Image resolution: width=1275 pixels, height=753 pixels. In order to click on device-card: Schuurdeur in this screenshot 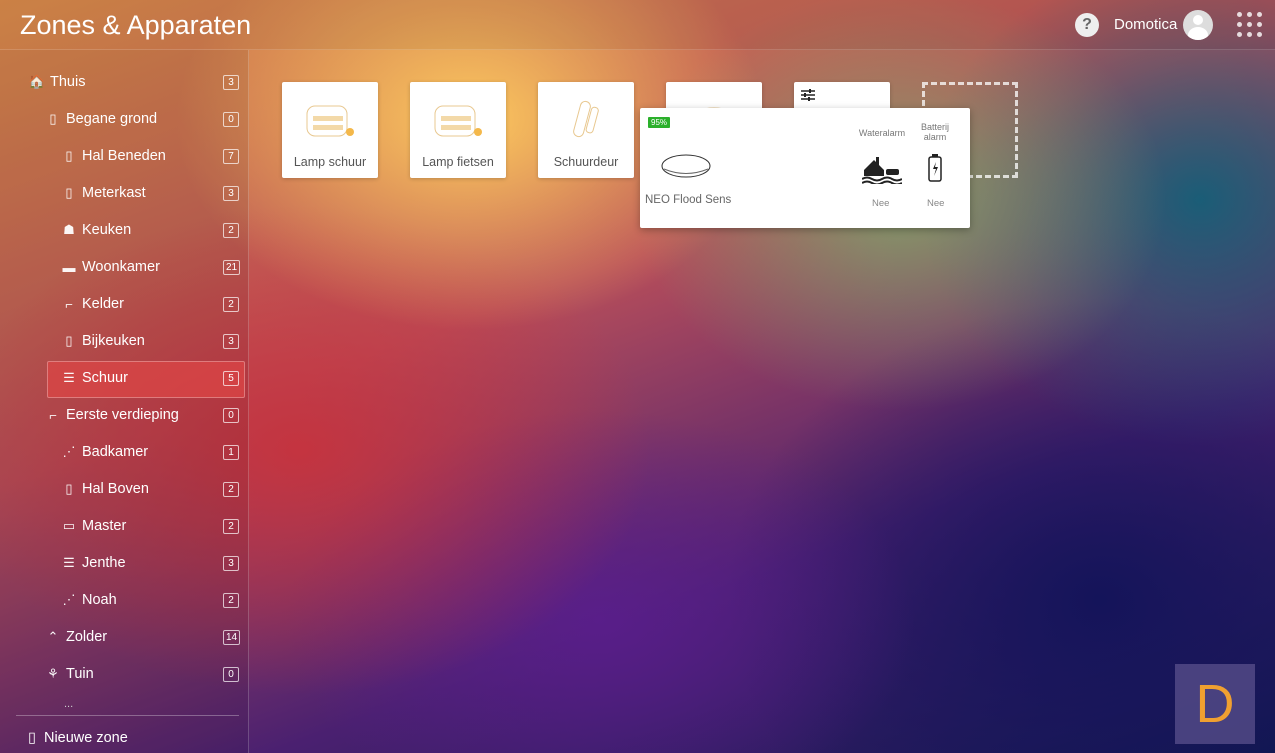, I will do `click(586, 130)`.